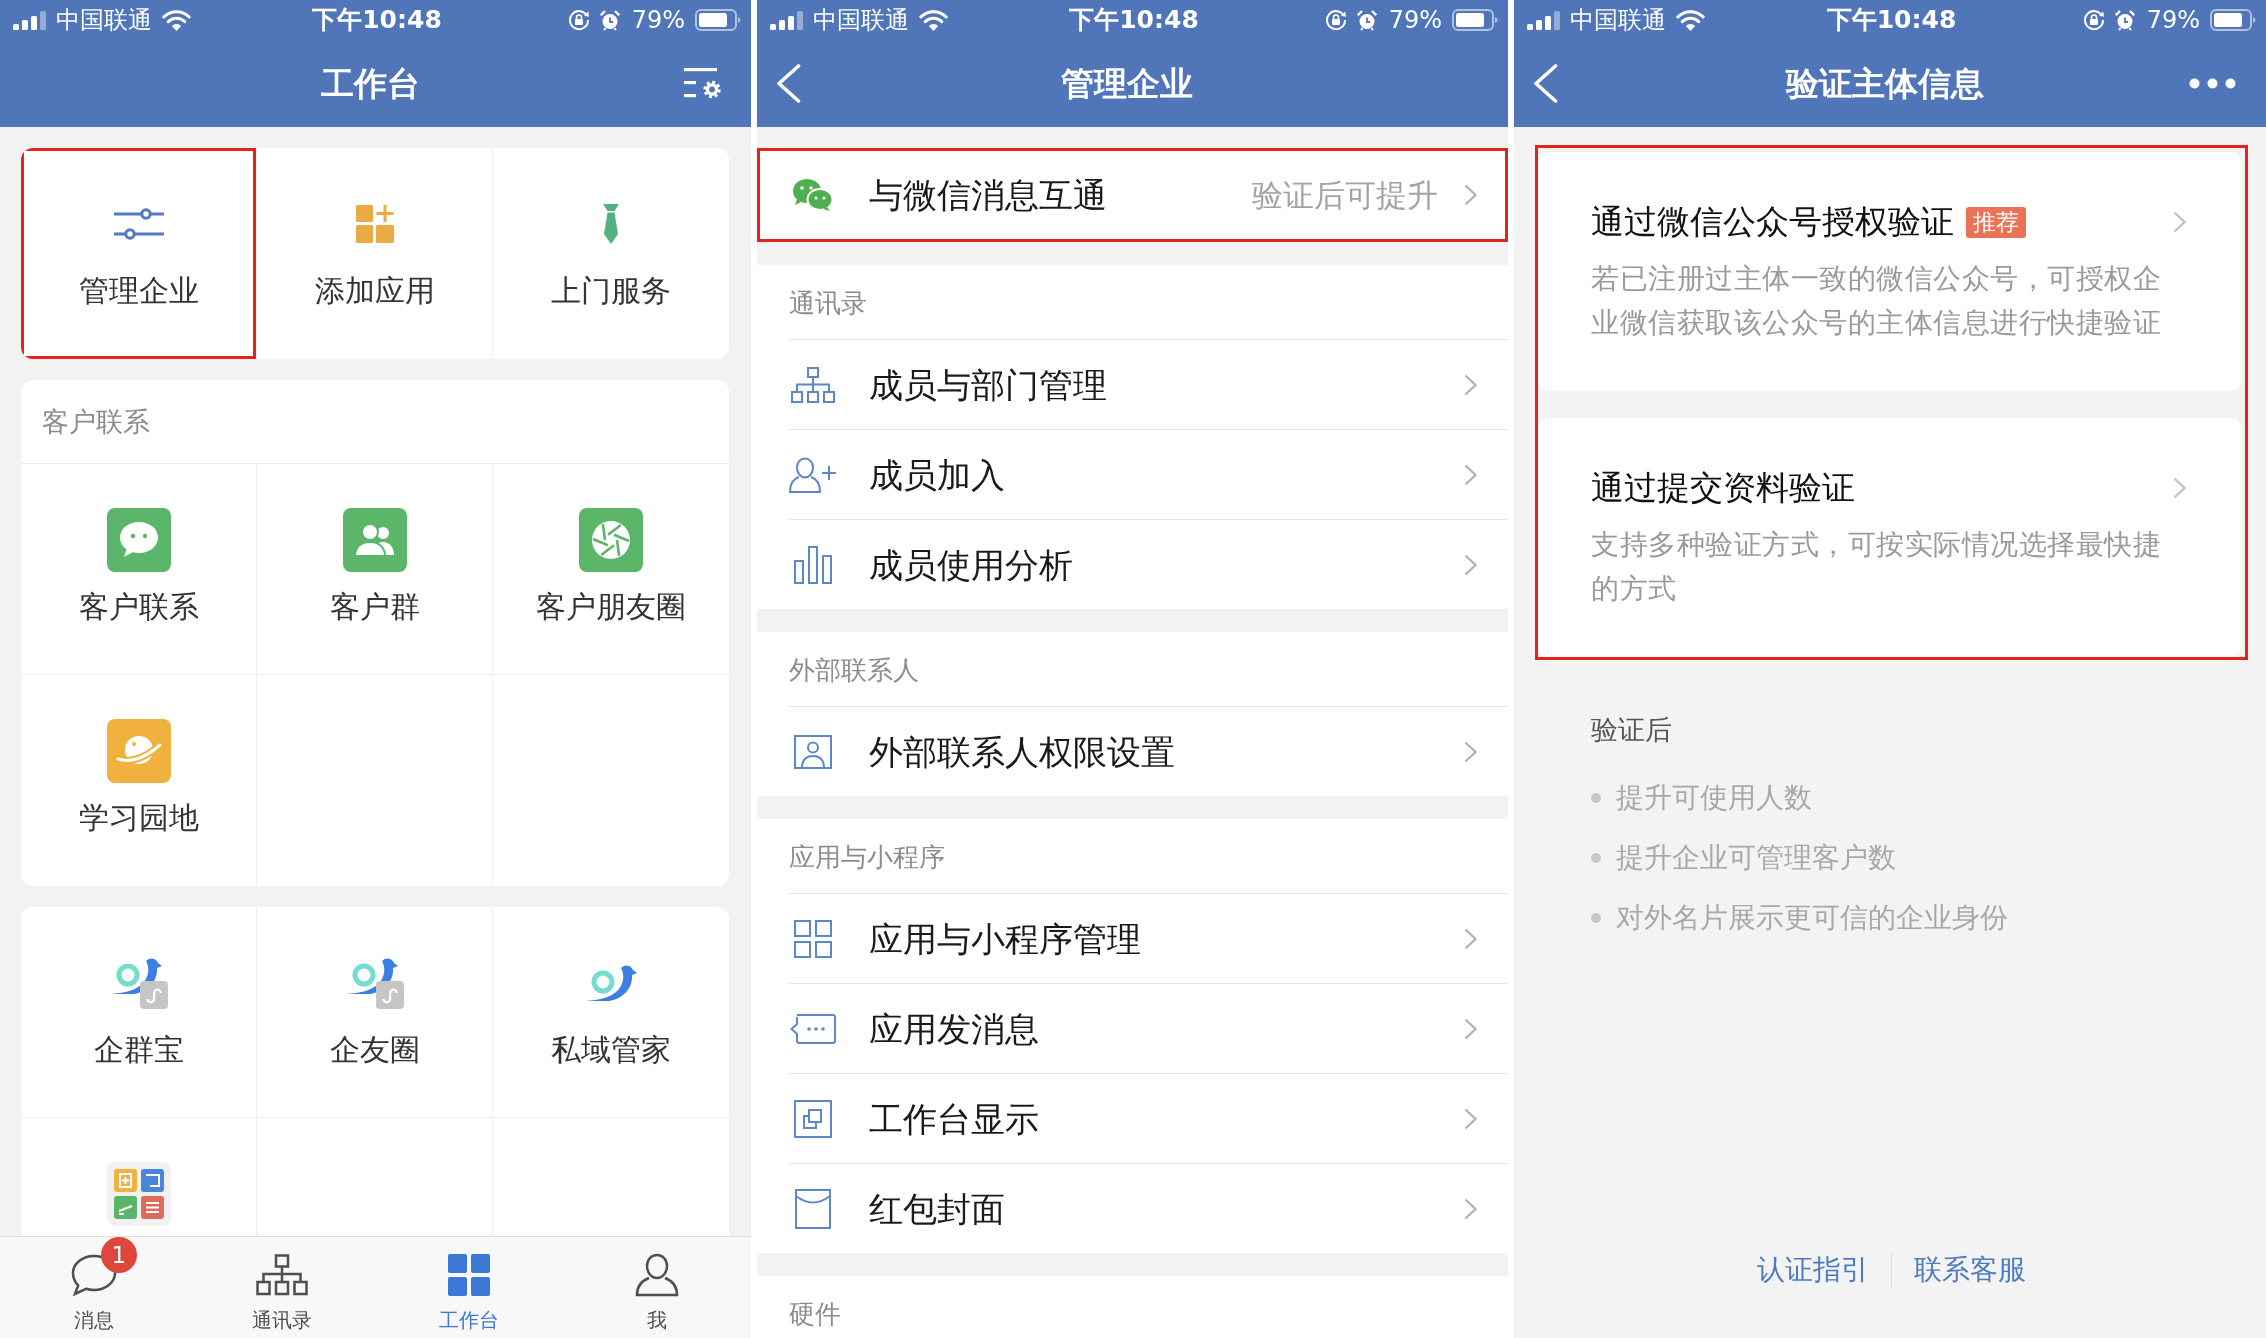  Describe the element at coordinates (1996, 222) in the screenshot. I see `recommended-badge: 推荐` at that location.